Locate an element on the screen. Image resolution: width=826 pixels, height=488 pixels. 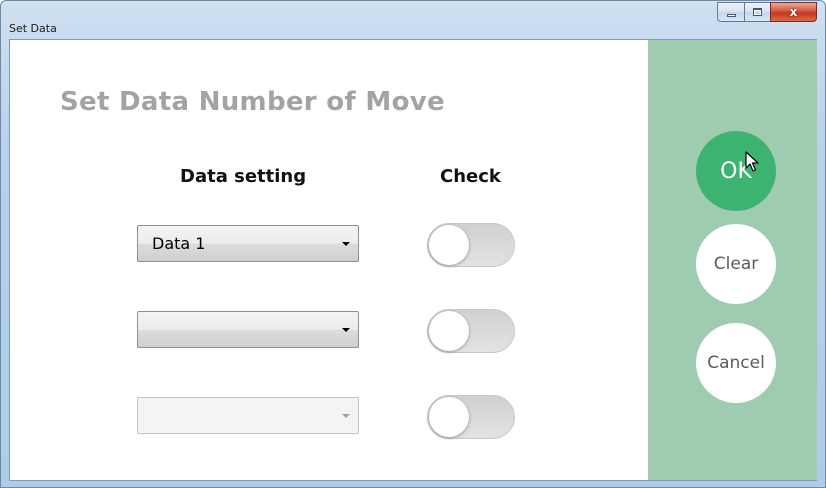
data-select-1-value: Data 1 is located at coordinates (179, 243).